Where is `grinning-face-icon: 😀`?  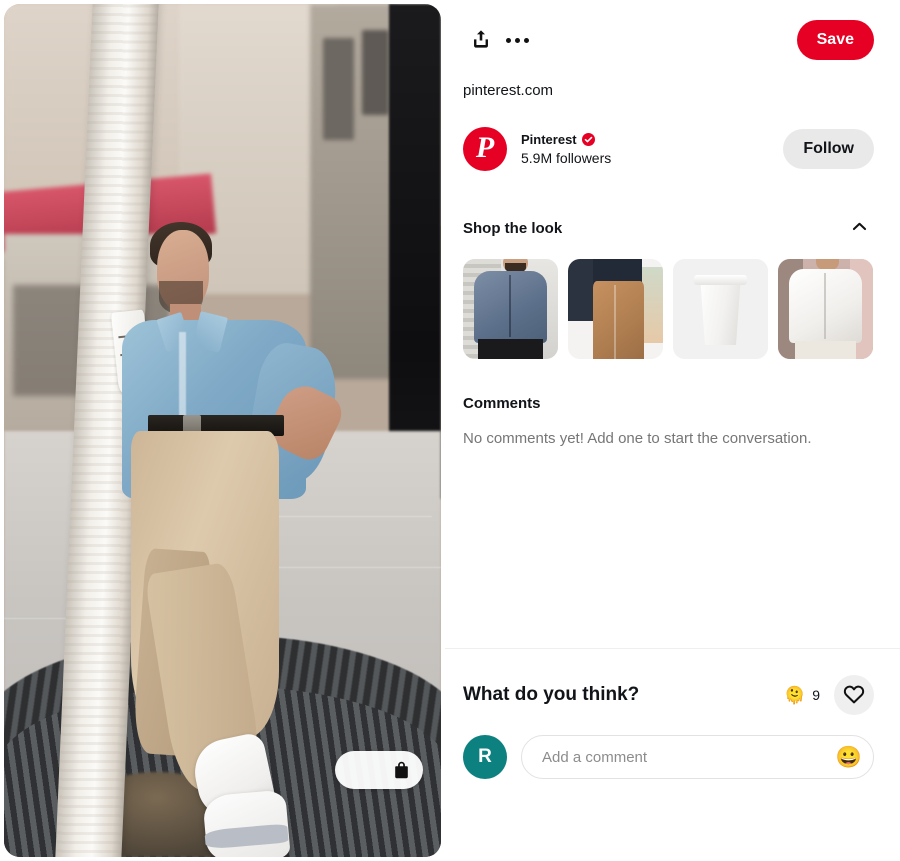 grinning-face-icon: 😀 is located at coordinates (849, 757).